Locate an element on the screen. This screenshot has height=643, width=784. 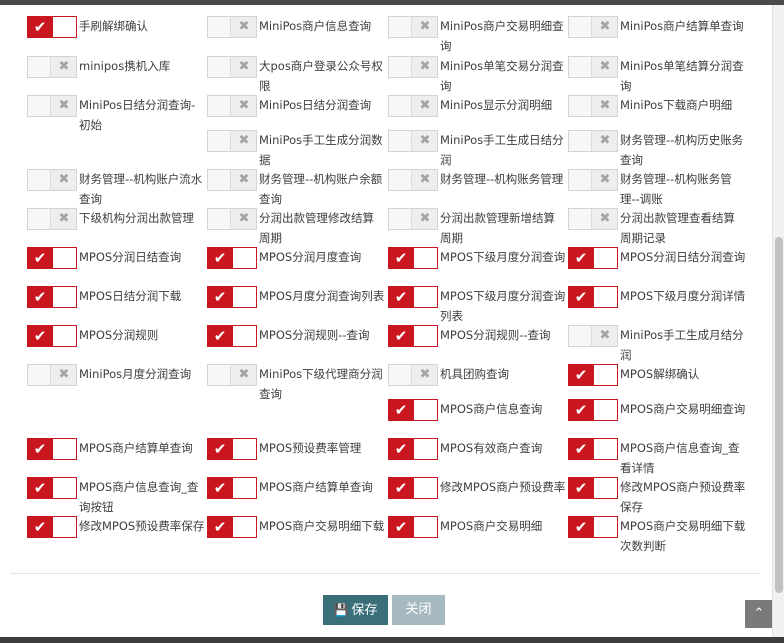
permission-label: MiniPos月度分润查询 is located at coordinates (135, 374).